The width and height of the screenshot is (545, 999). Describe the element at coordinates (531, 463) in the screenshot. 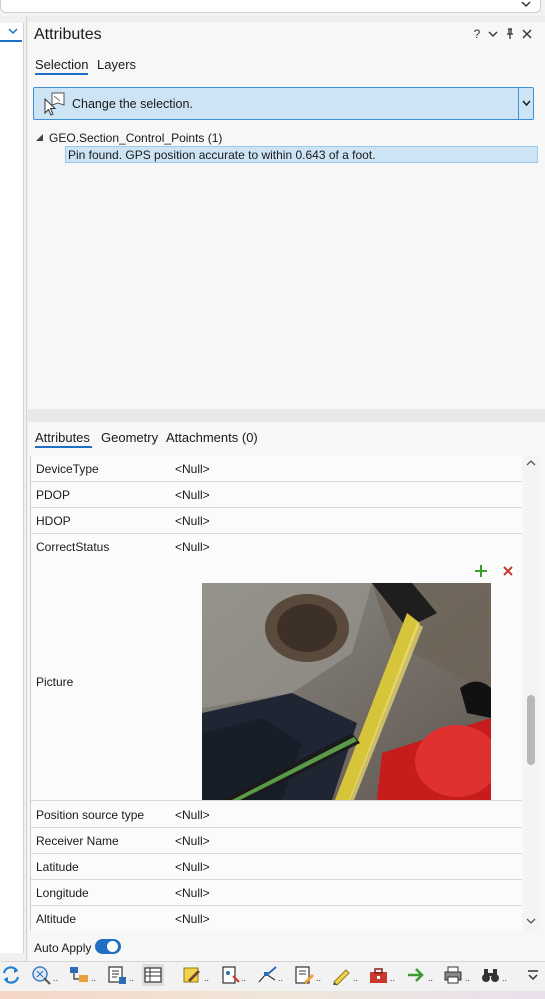

I see `scroll-up-icon` at that location.